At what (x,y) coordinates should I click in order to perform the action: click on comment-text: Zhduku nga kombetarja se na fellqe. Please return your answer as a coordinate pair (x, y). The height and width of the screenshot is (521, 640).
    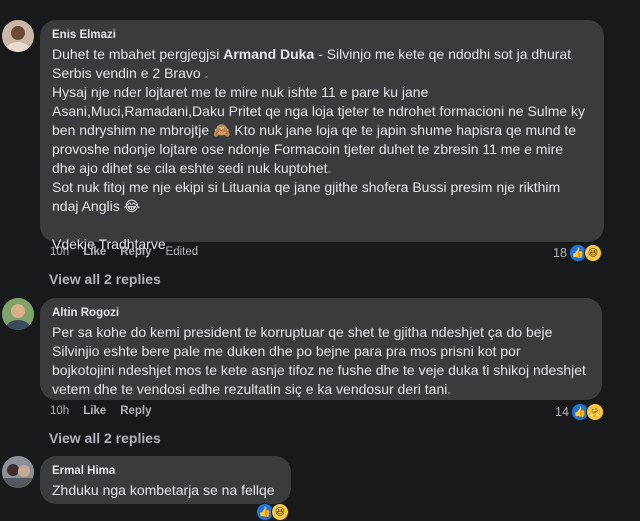
    Looking at the image, I should click on (163, 490).